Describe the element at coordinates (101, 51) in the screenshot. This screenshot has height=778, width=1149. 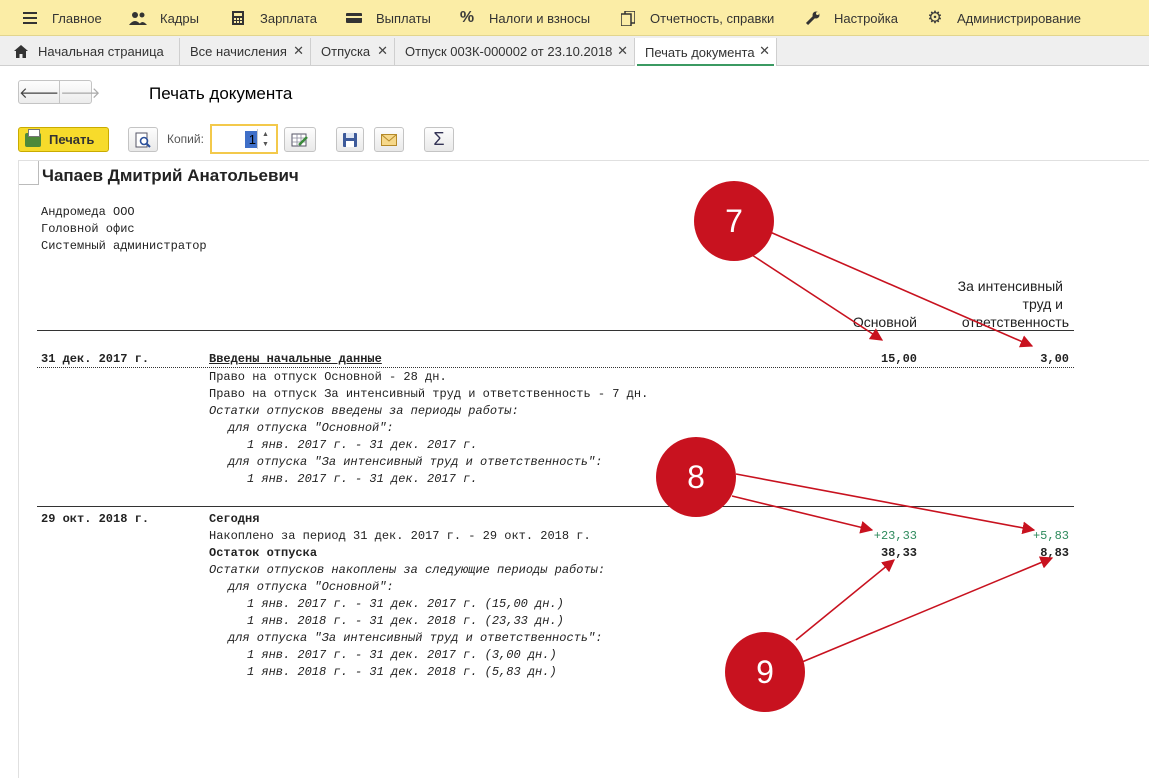
I see `tab-label: Начальная страница` at that location.